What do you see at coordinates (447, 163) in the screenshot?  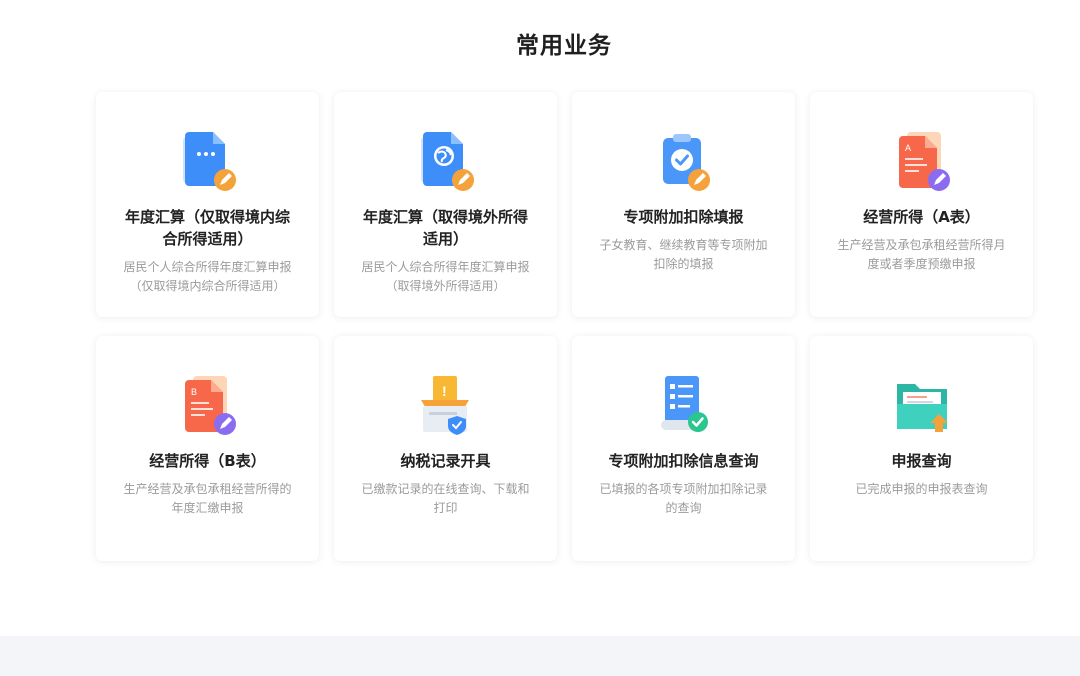 I see `document-globe-icon` at bounding box center [447, 163].